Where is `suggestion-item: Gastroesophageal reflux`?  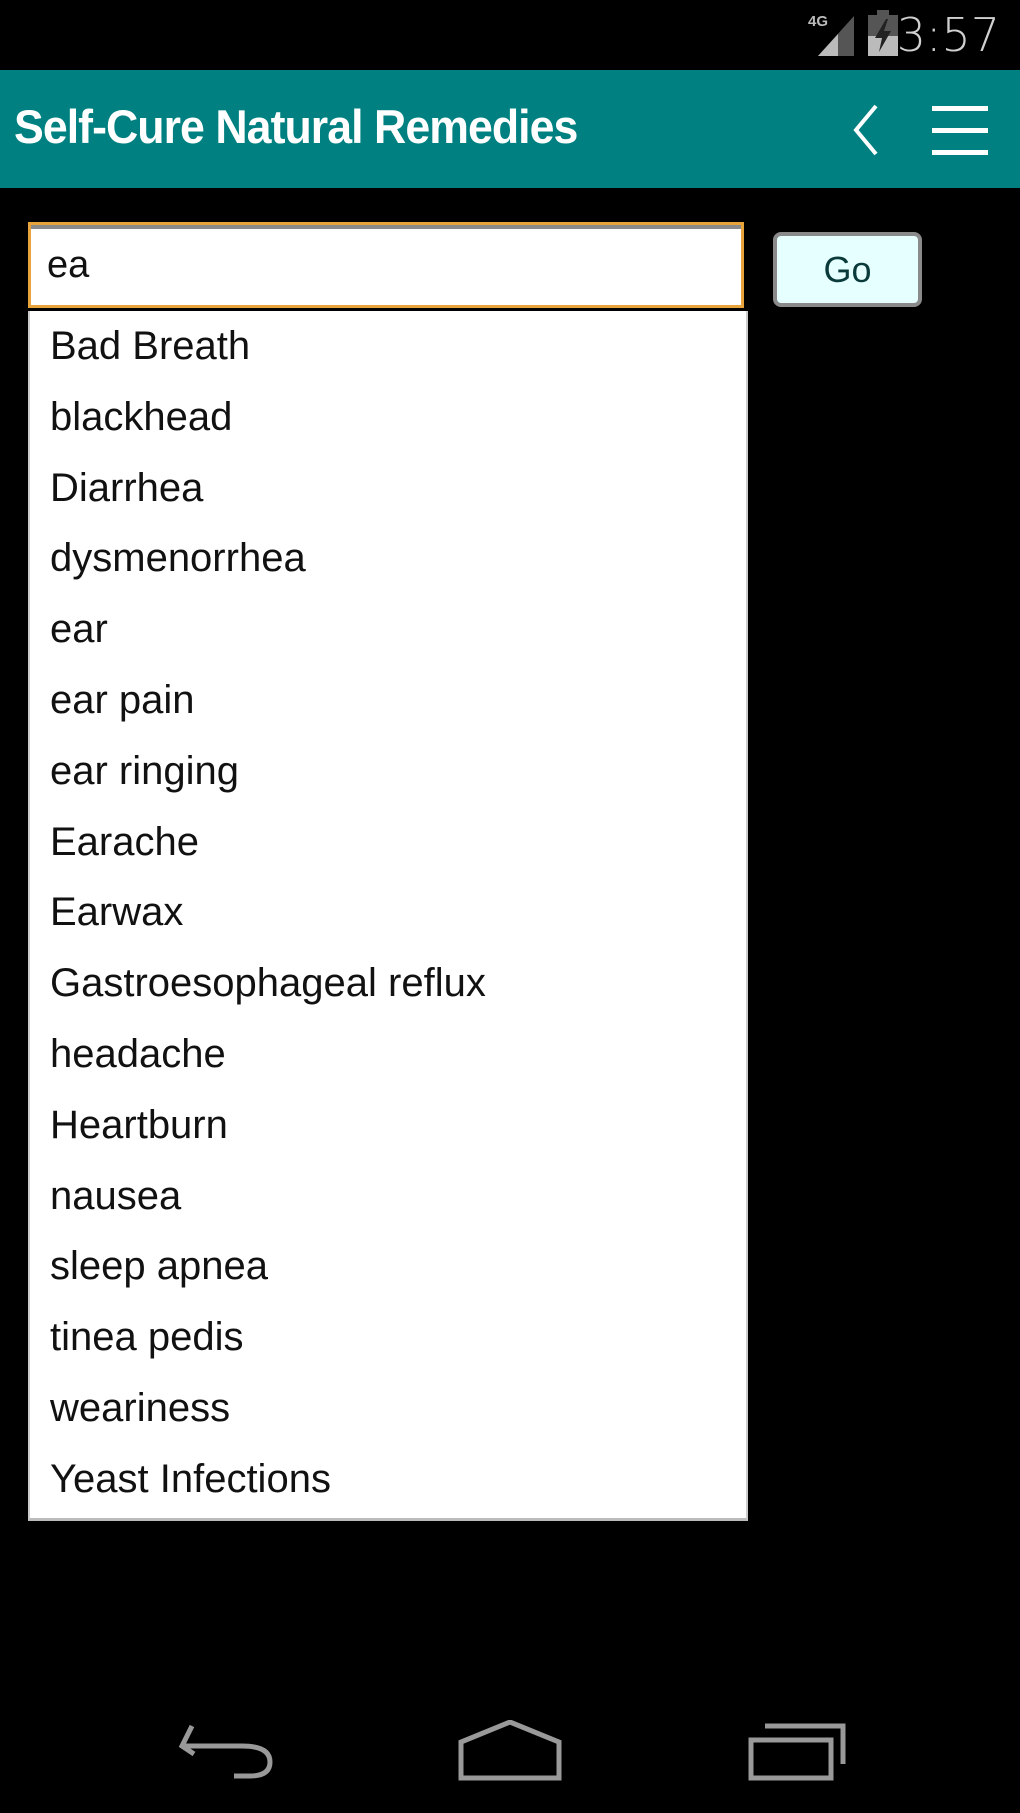
suggestion-item: Gastroesophageal reflux is located at coordinates (388, 983).